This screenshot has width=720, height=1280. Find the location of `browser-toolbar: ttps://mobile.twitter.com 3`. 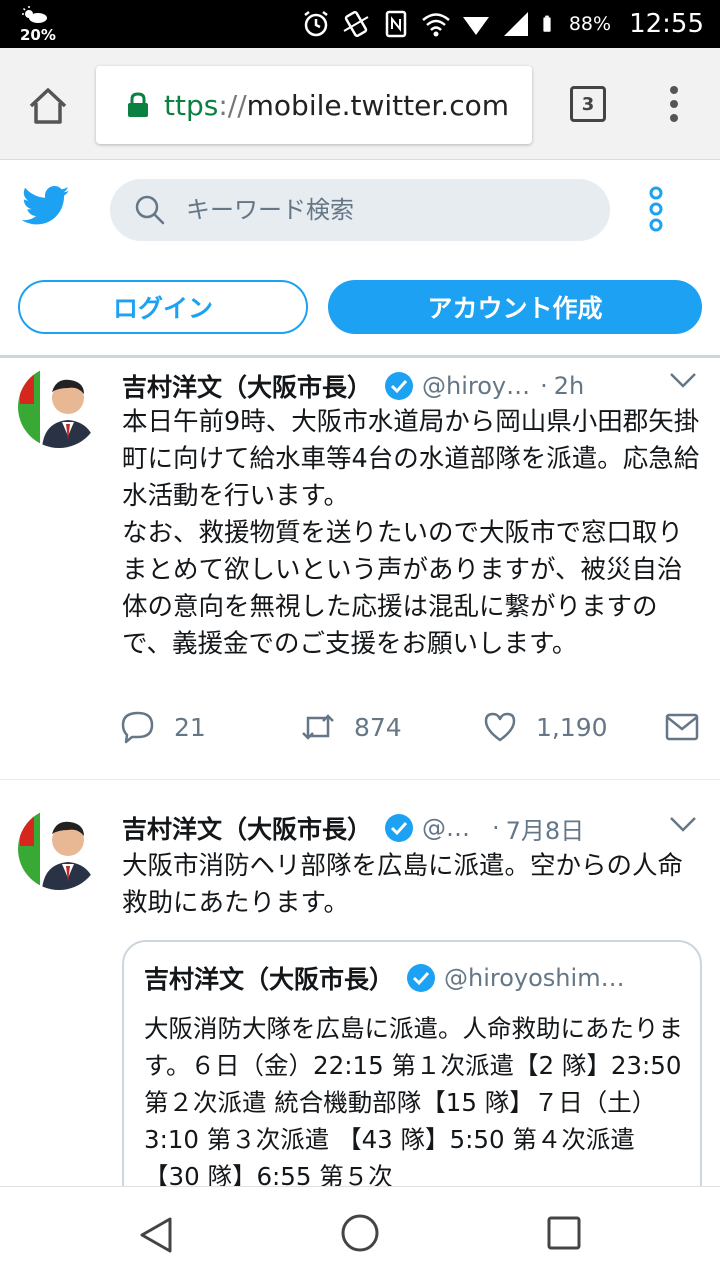

browser-toolbar: ttps://mobile.twitter.com 3 is located at coordinates (360, 104).